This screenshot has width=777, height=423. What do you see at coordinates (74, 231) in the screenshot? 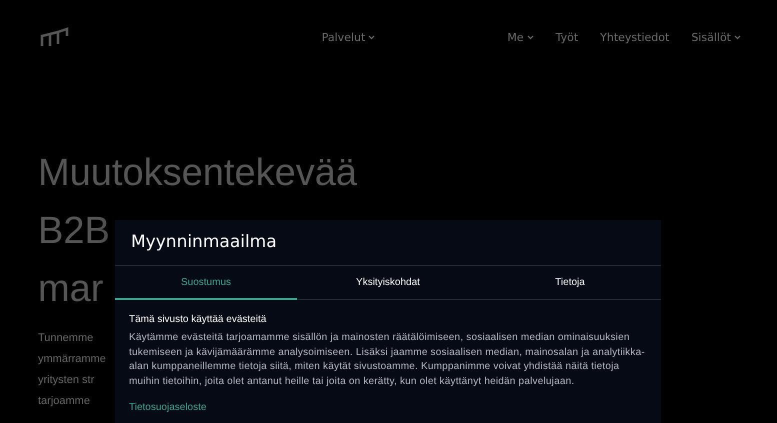
I see `hero-title: B2B` at bounding box center [74, 231].